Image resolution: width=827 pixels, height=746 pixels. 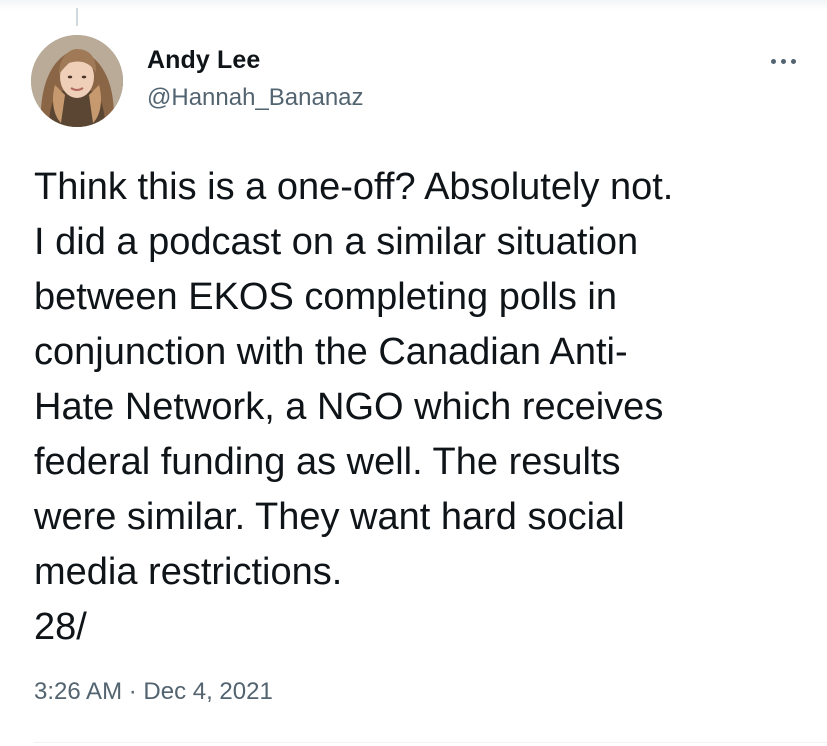 What do you see at coordinates (203, 60) in the screenshot?
I see `author-display-name: Andy Lee` at bounding box center [203, 60].